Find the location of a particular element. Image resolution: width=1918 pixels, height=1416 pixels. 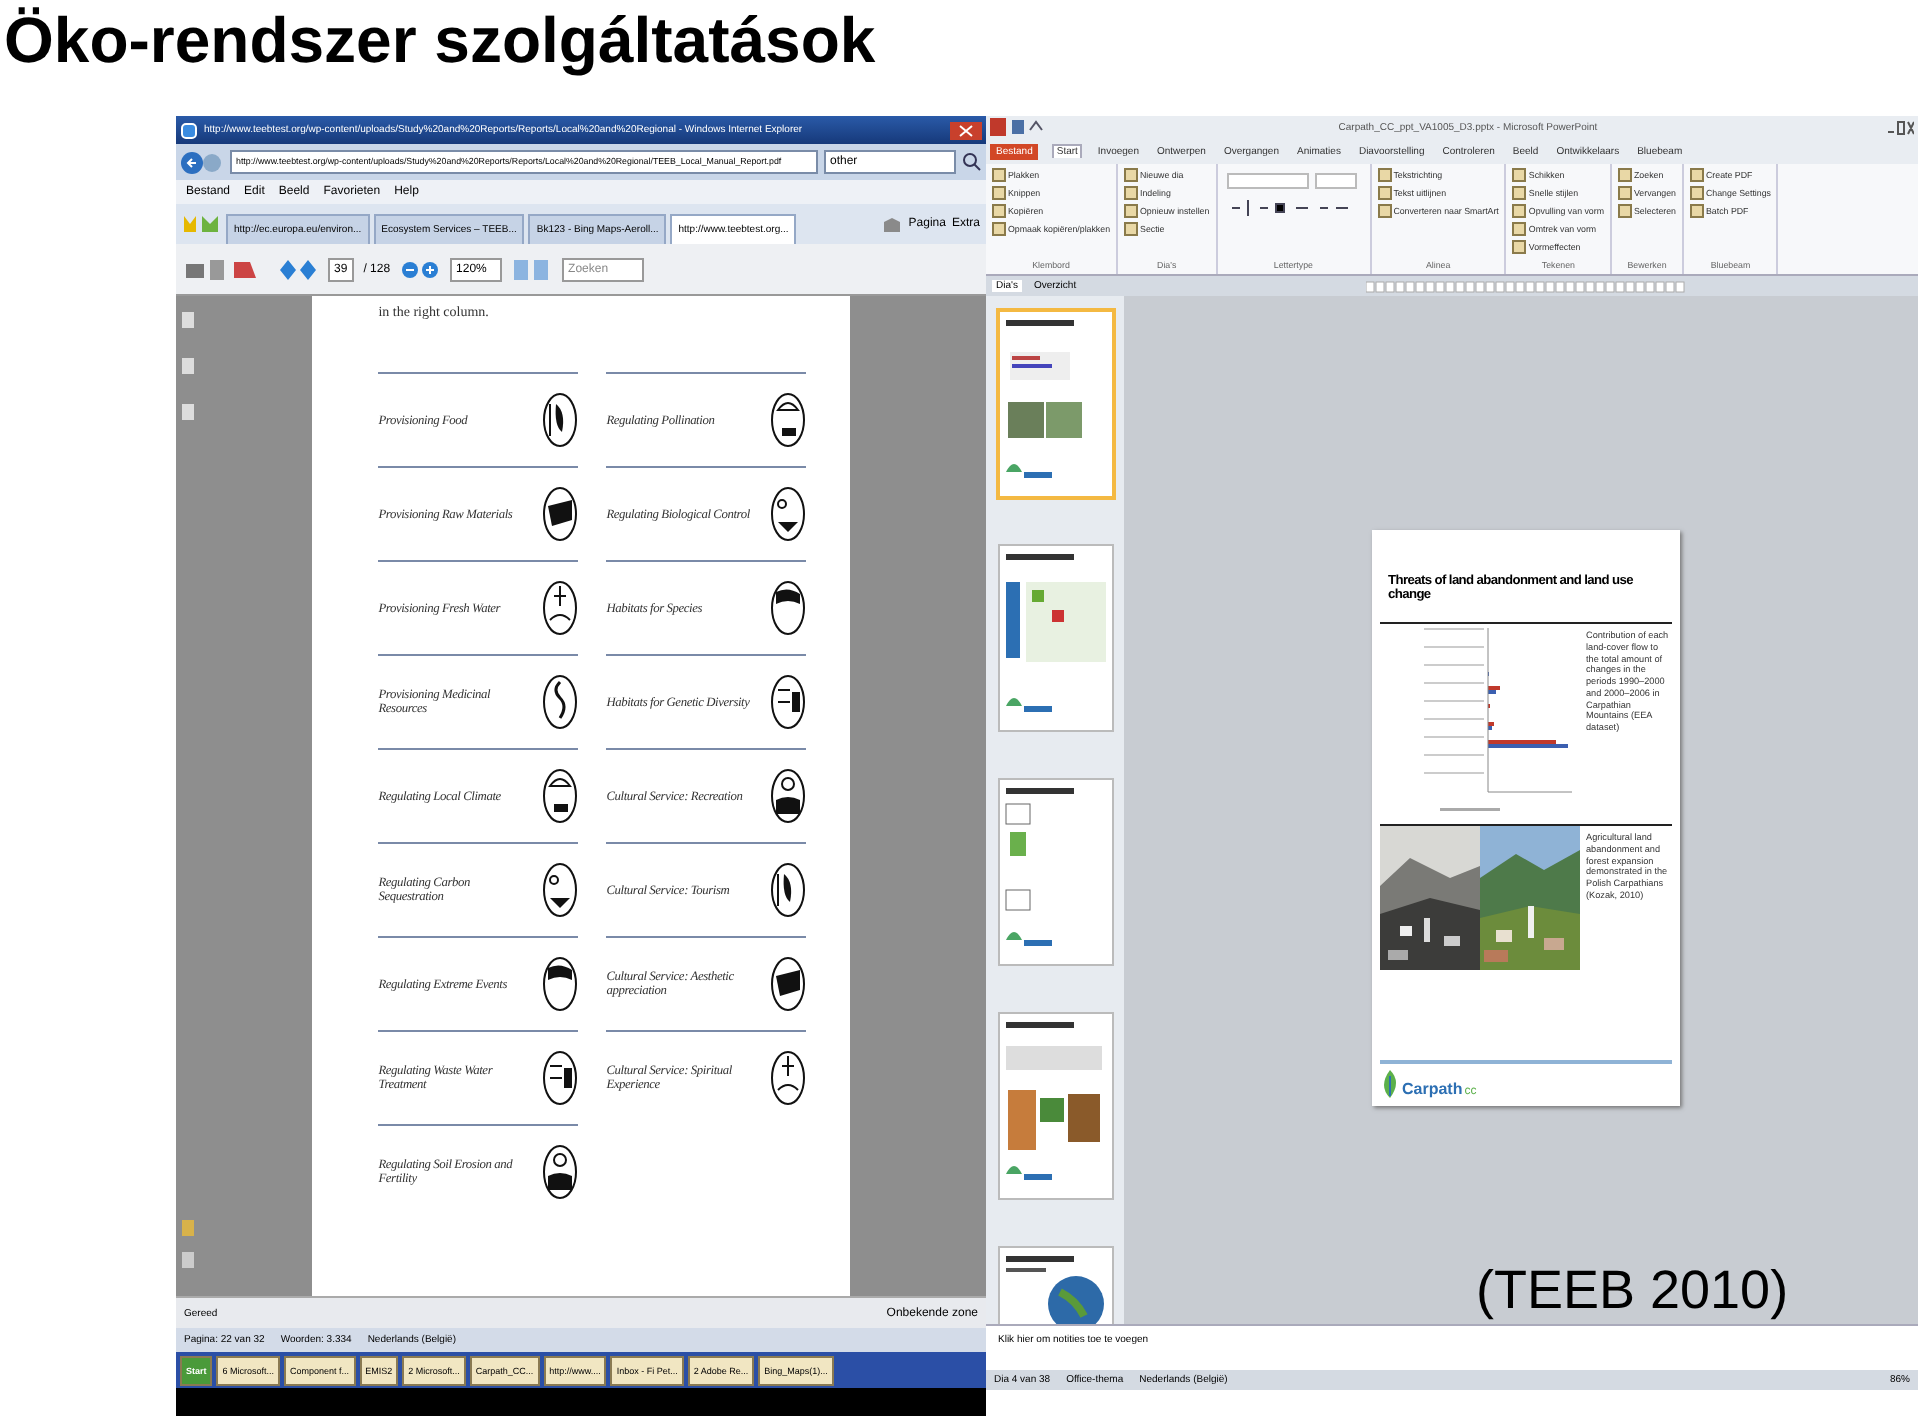

home-icon is located at coordinates (892, 224).